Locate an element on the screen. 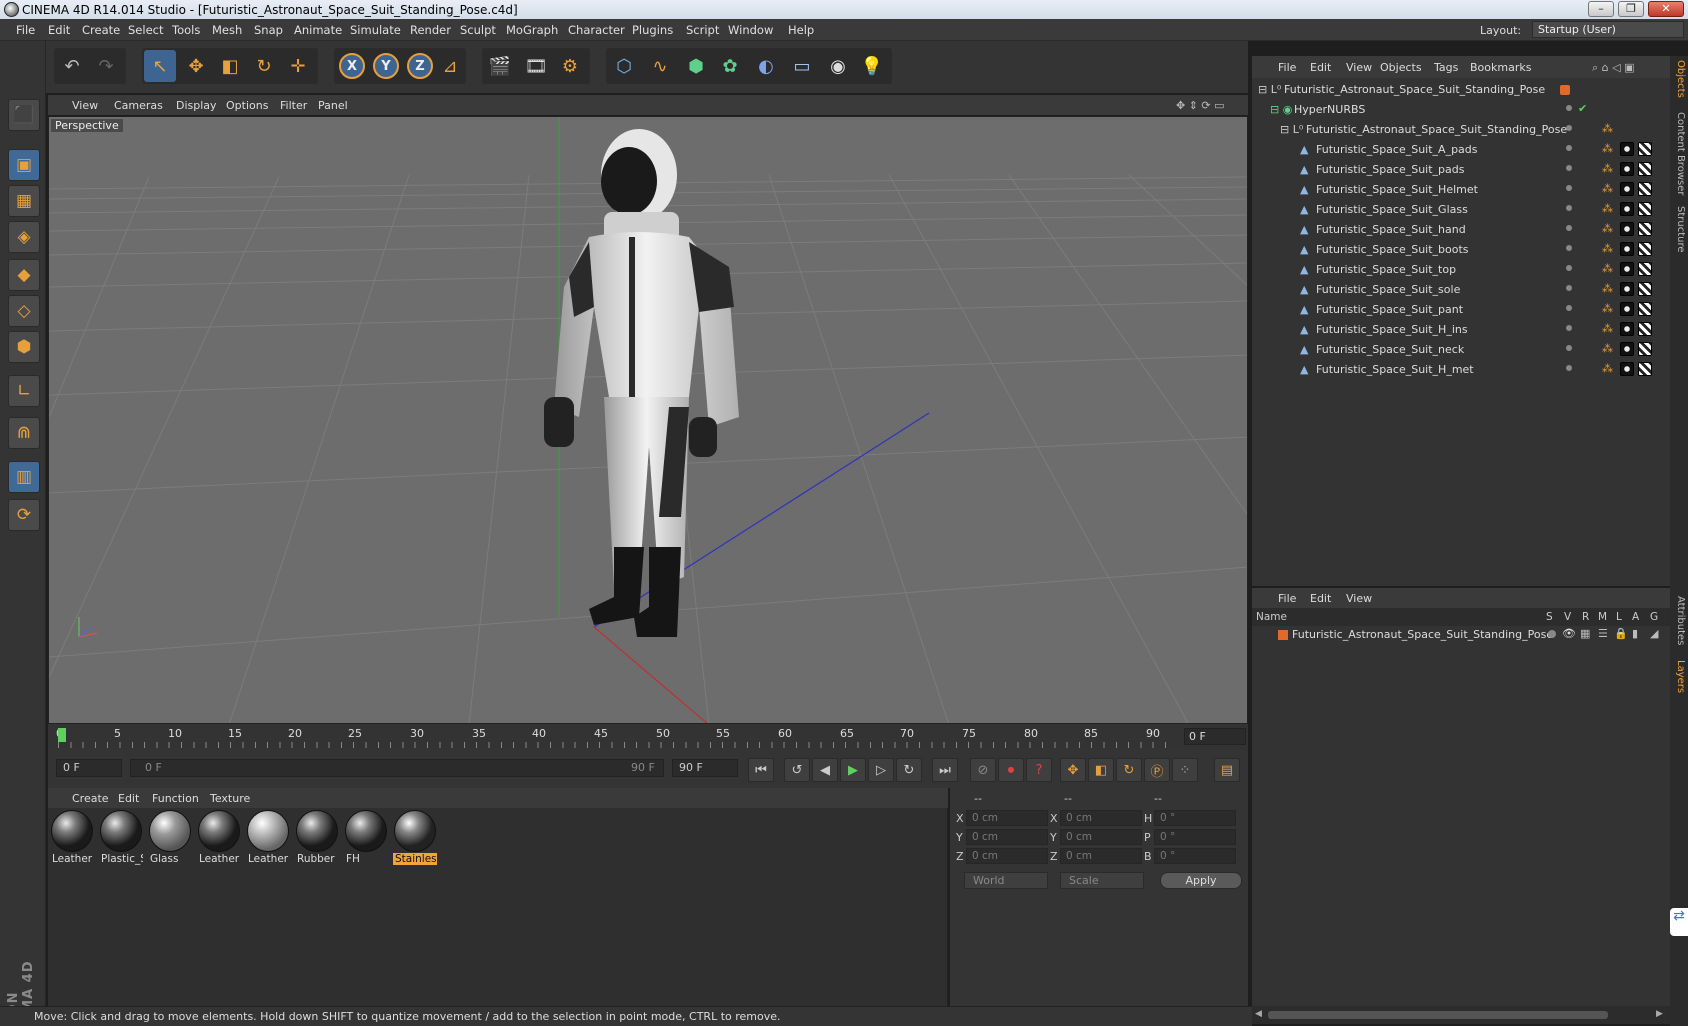 This screenshot has width=1688, height=1026. polygons-mode-icon: ⬢ is located at coordinates (24, 347).